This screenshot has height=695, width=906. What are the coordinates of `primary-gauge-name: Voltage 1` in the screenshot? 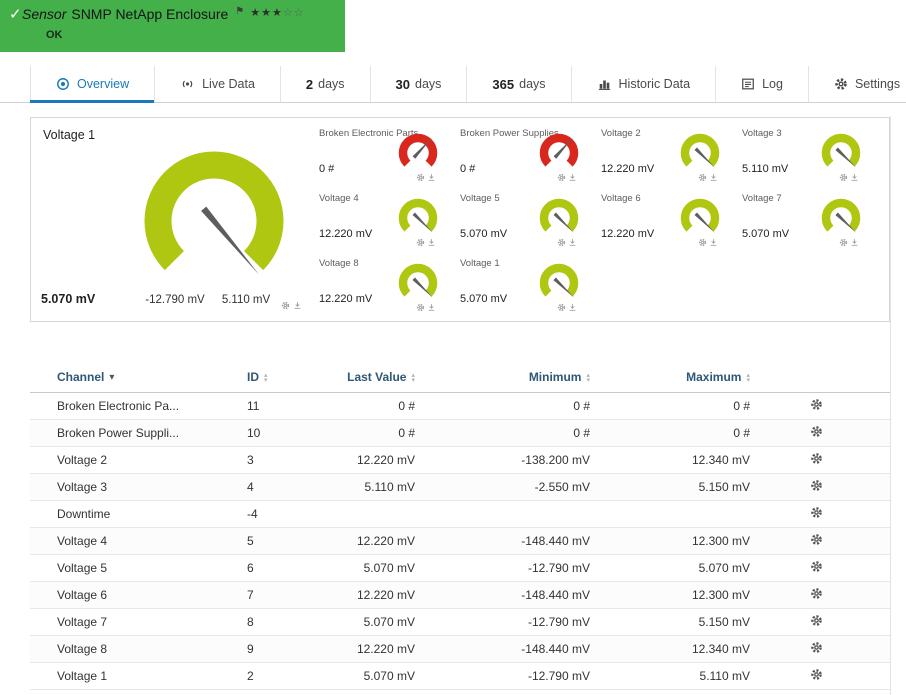 It's located at (69, 135).